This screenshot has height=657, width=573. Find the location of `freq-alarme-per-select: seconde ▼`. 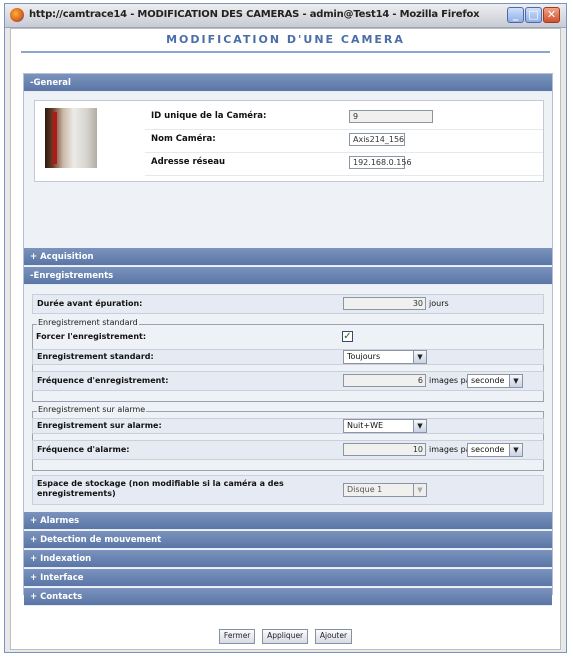

freq-alarme-per-select: seconde ▼ is located at coordinates (495, 450).